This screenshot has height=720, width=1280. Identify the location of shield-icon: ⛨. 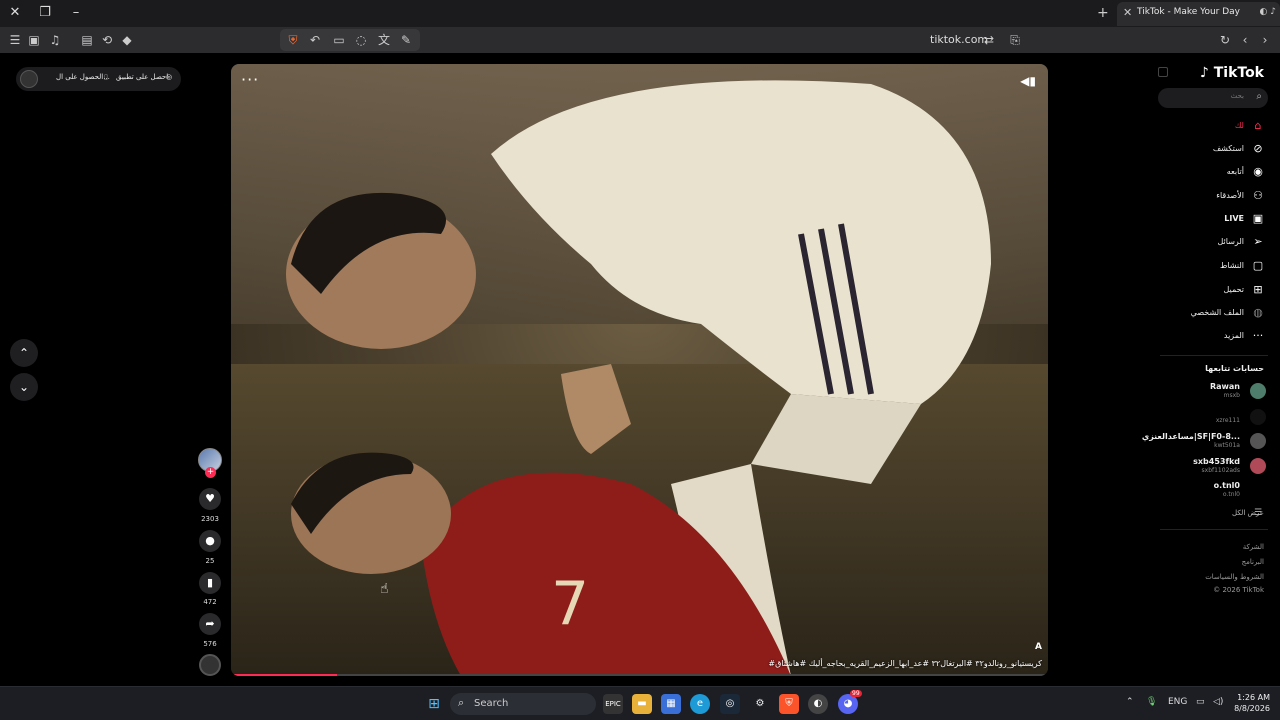
(293, 40).